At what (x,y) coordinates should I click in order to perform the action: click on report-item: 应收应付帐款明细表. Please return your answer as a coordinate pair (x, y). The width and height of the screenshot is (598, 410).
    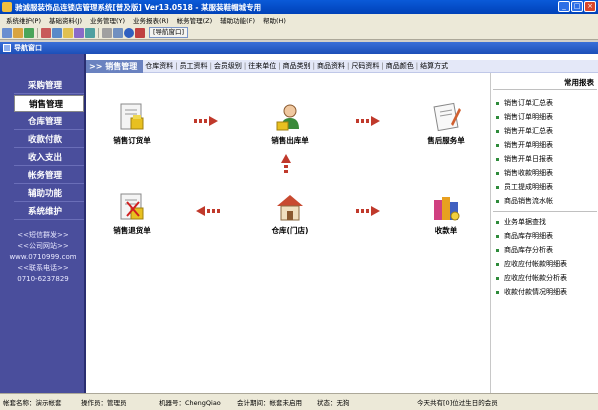
    Looking at the image, I should click on (531, 264).